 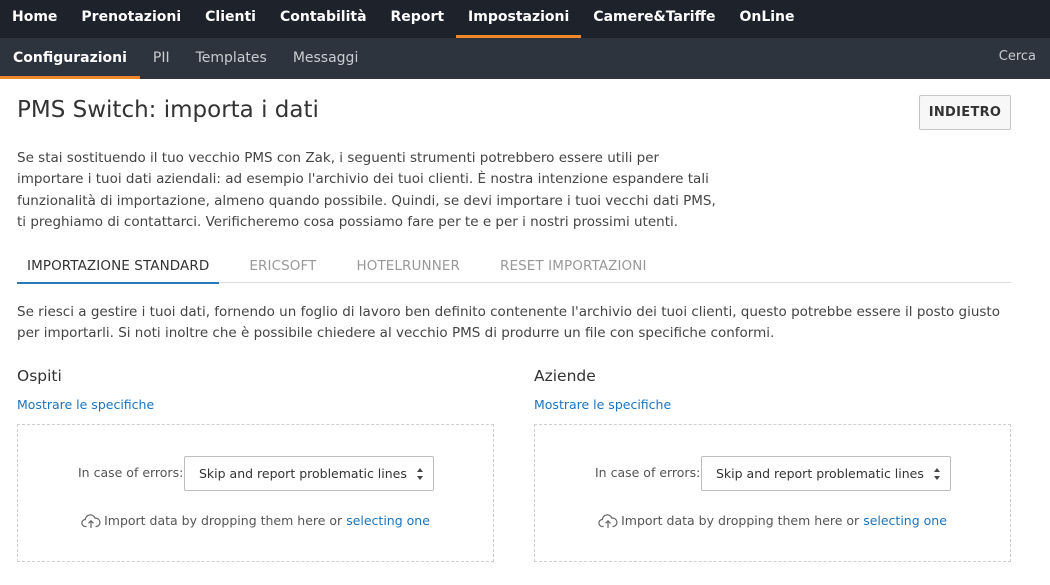 I want to click on topnav-item-contabilita: Contabilità, so click(x=323, y=19).